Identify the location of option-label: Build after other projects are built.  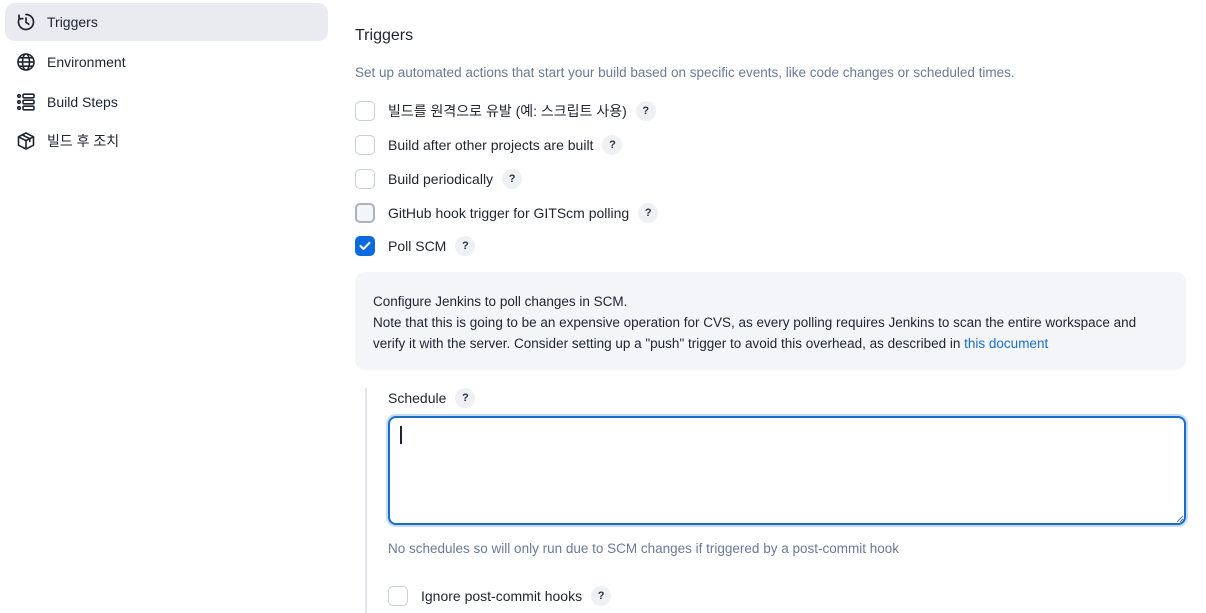
(491, 145).